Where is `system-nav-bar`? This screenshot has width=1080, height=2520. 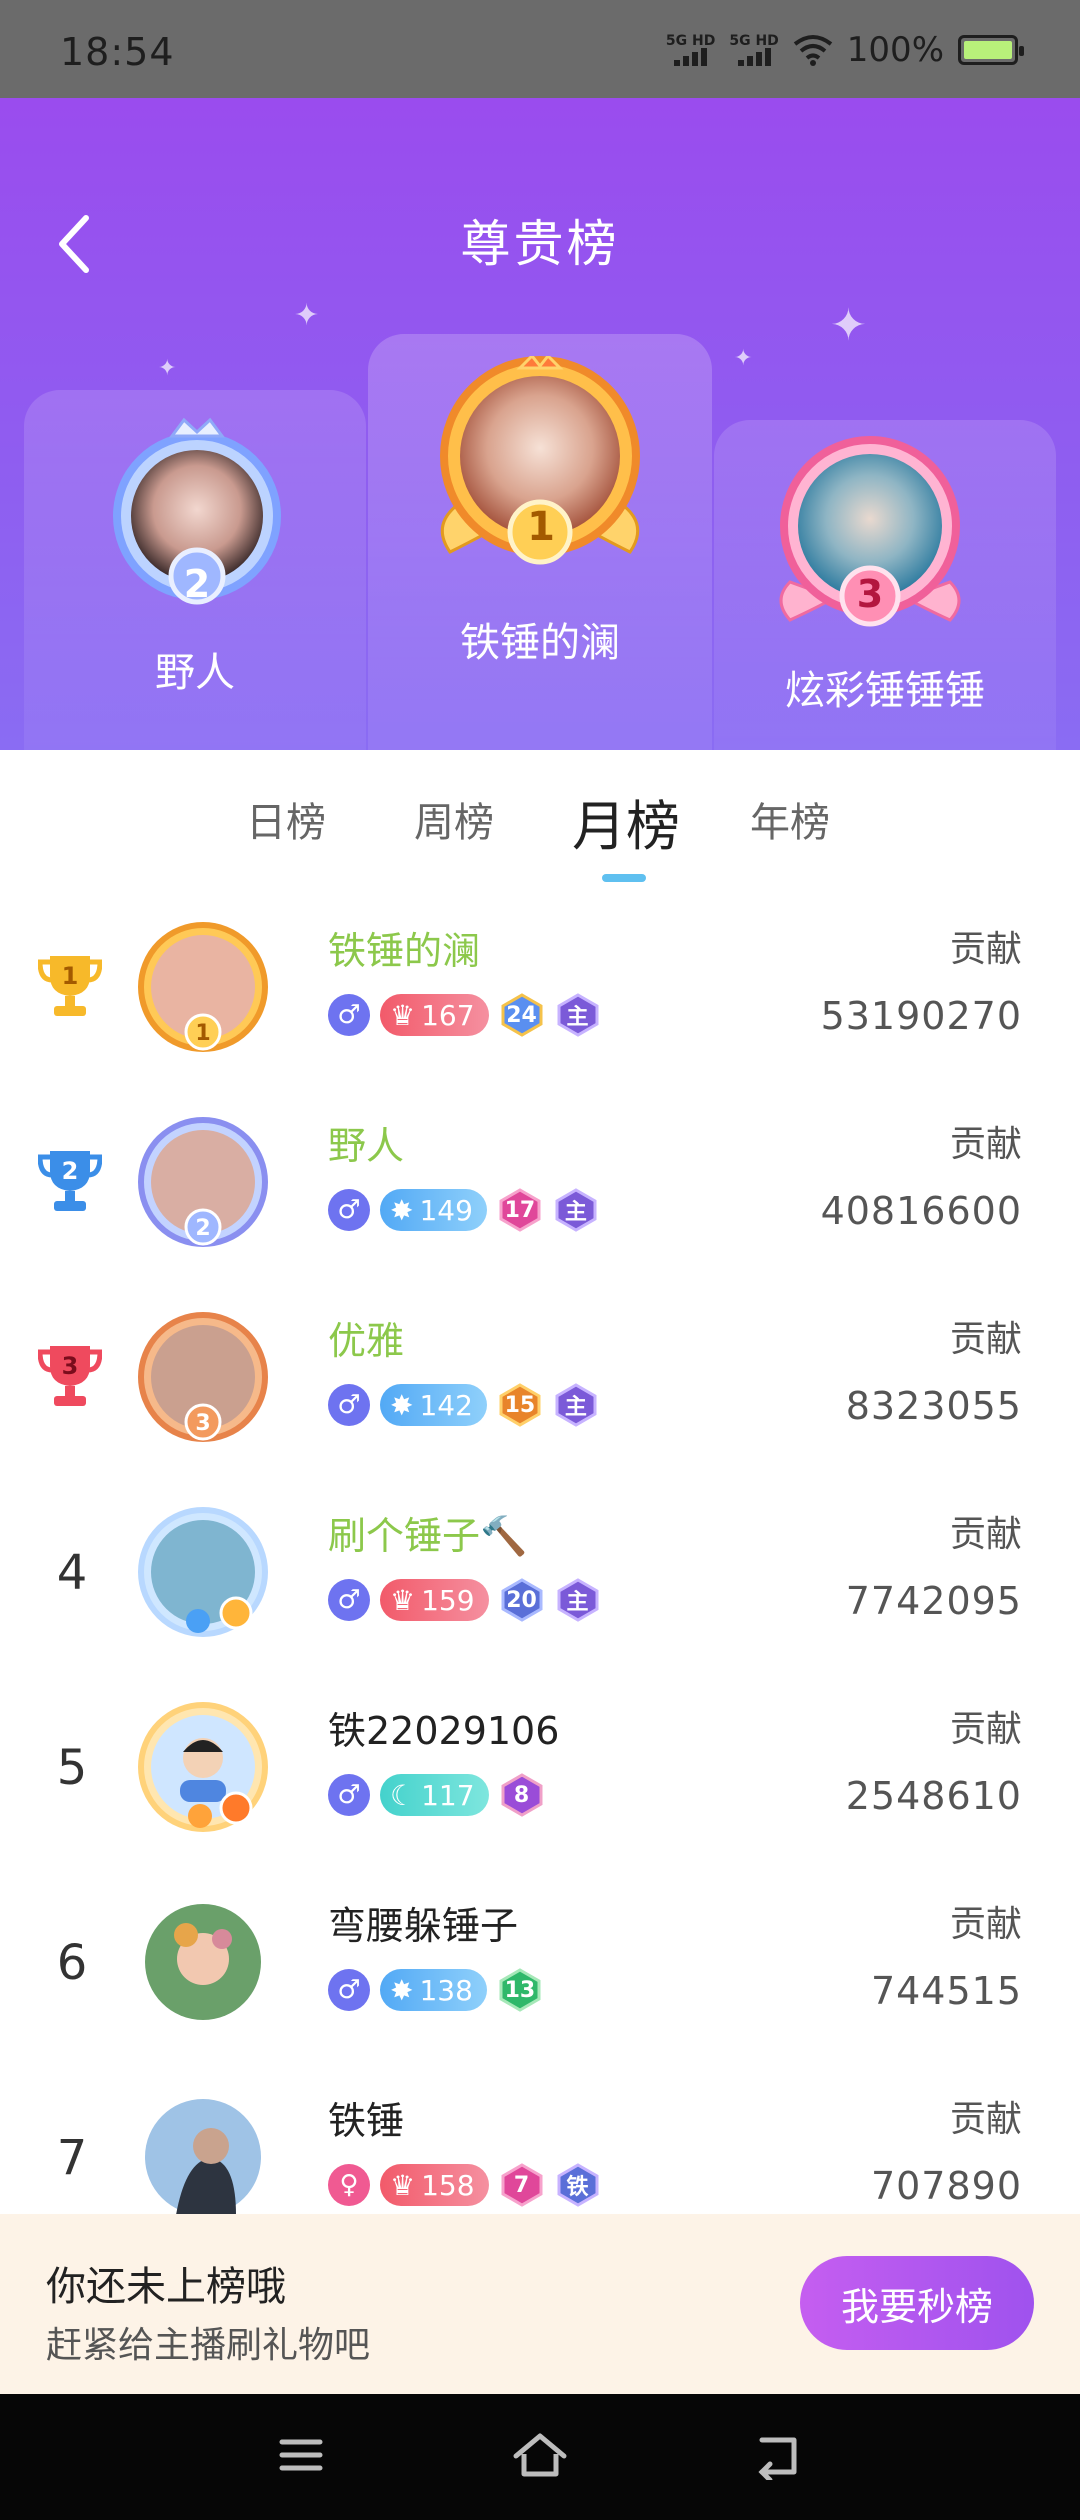 system-nav-bar is located at coordinates (540, 2457).